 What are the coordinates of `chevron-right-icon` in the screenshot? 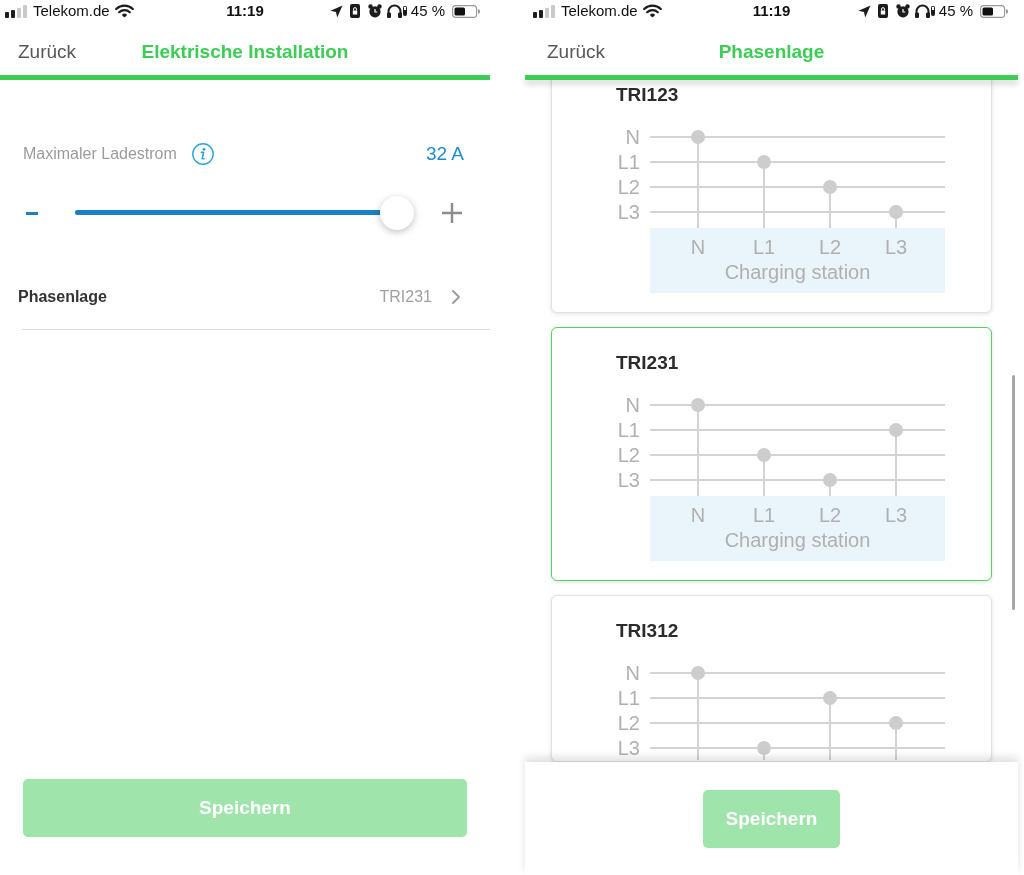 It's located at (456, 297).